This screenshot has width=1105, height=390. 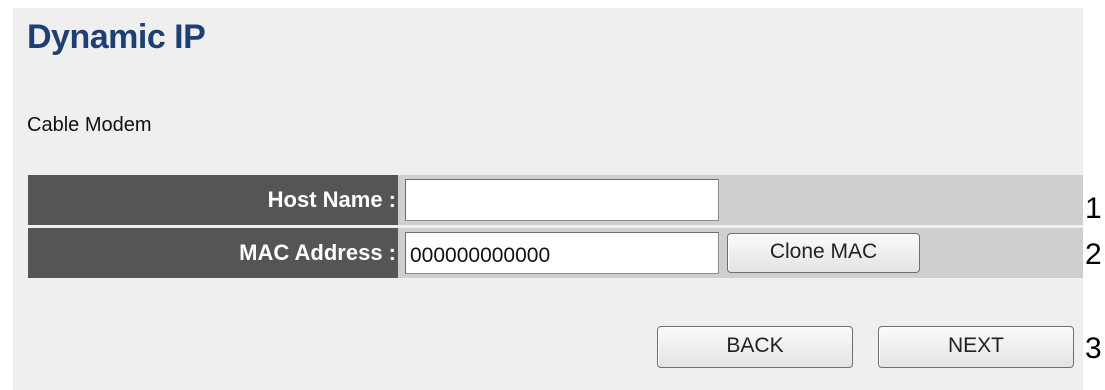 I want to click on clone-mac-button: Clone MAC, so click(x=823, y=253).